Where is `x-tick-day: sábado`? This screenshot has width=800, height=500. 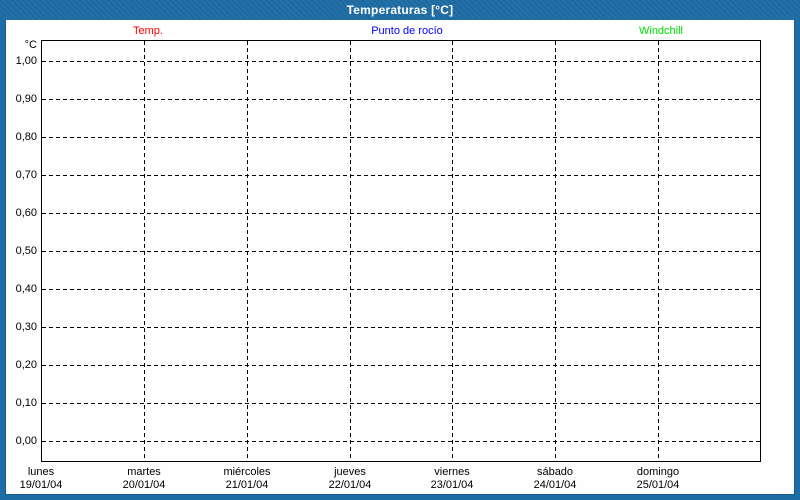
x-tick-day: sábado is located at coordinates (555, 472).